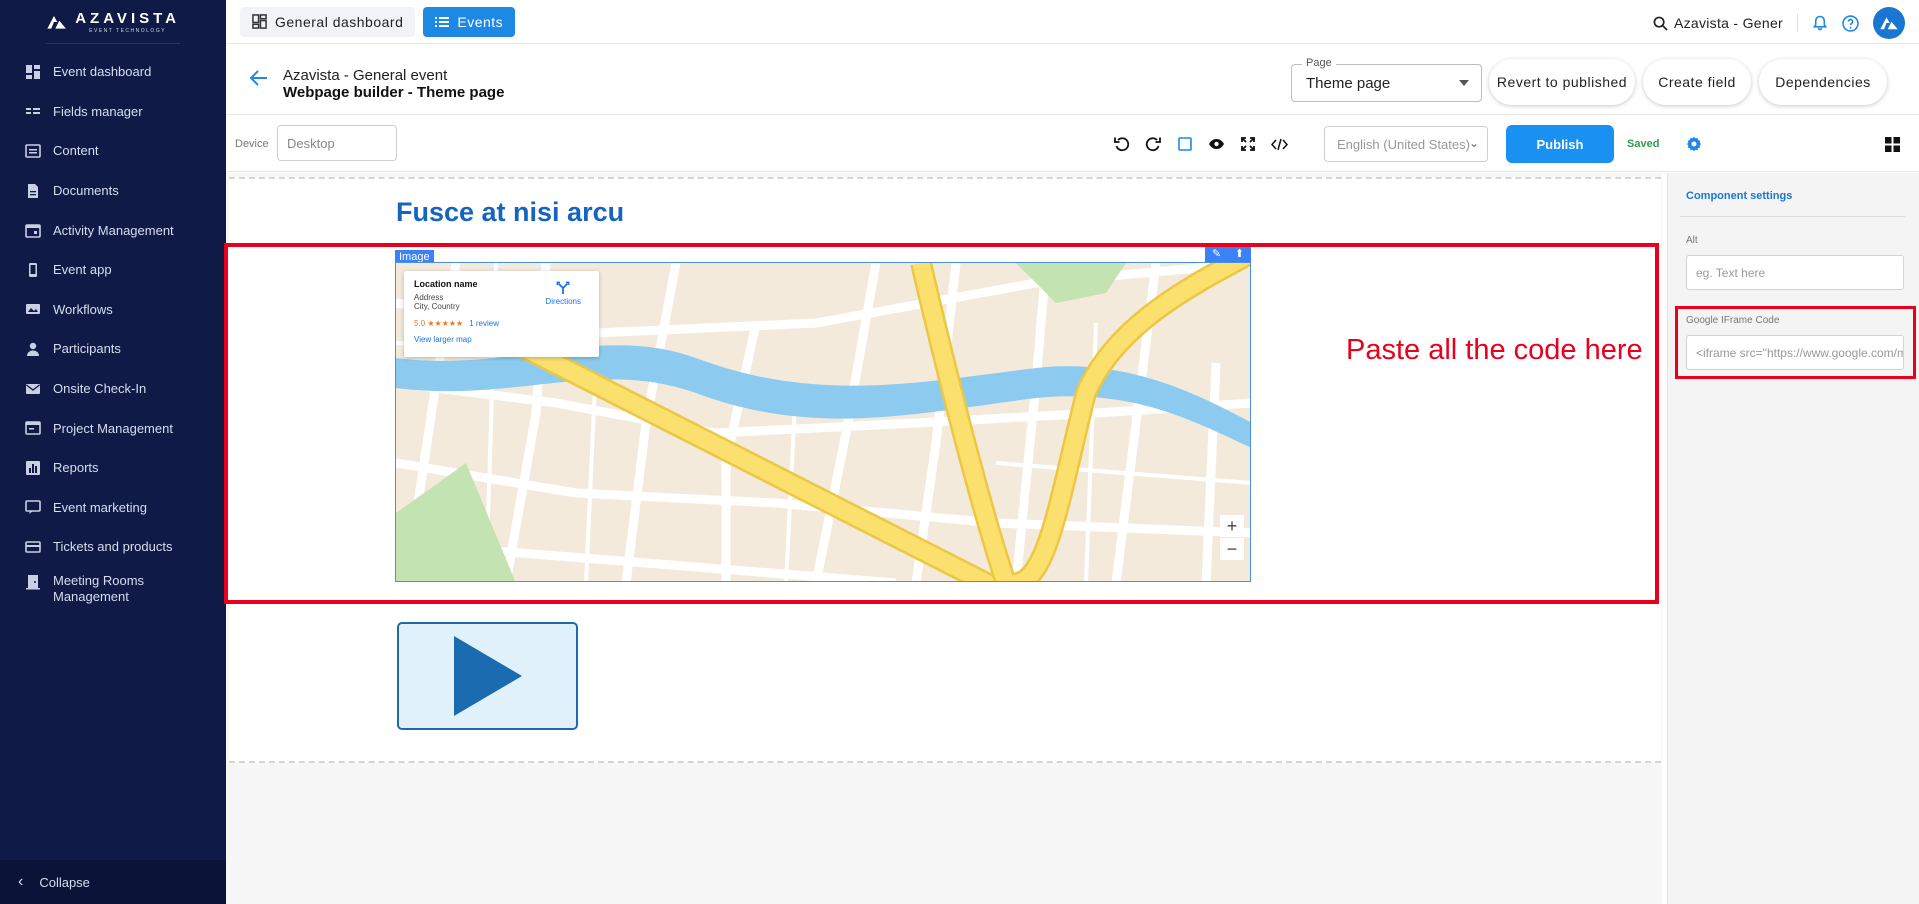  What do you see at coordinates (113, 310) in the screenshot?
I see `sidebar-item-workflows: Workflows` at bounding box center [113, 310].